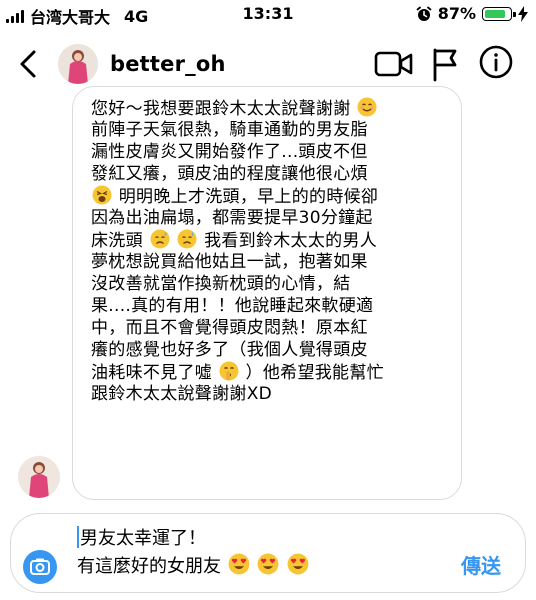 Image resolution: width=536 pixels, height=600 pixels. Describe the element at coordinates (232, 218) in the screenshot. I see `message-text: 因為出油扁塌，都需要提早30分鐘起` at that location.